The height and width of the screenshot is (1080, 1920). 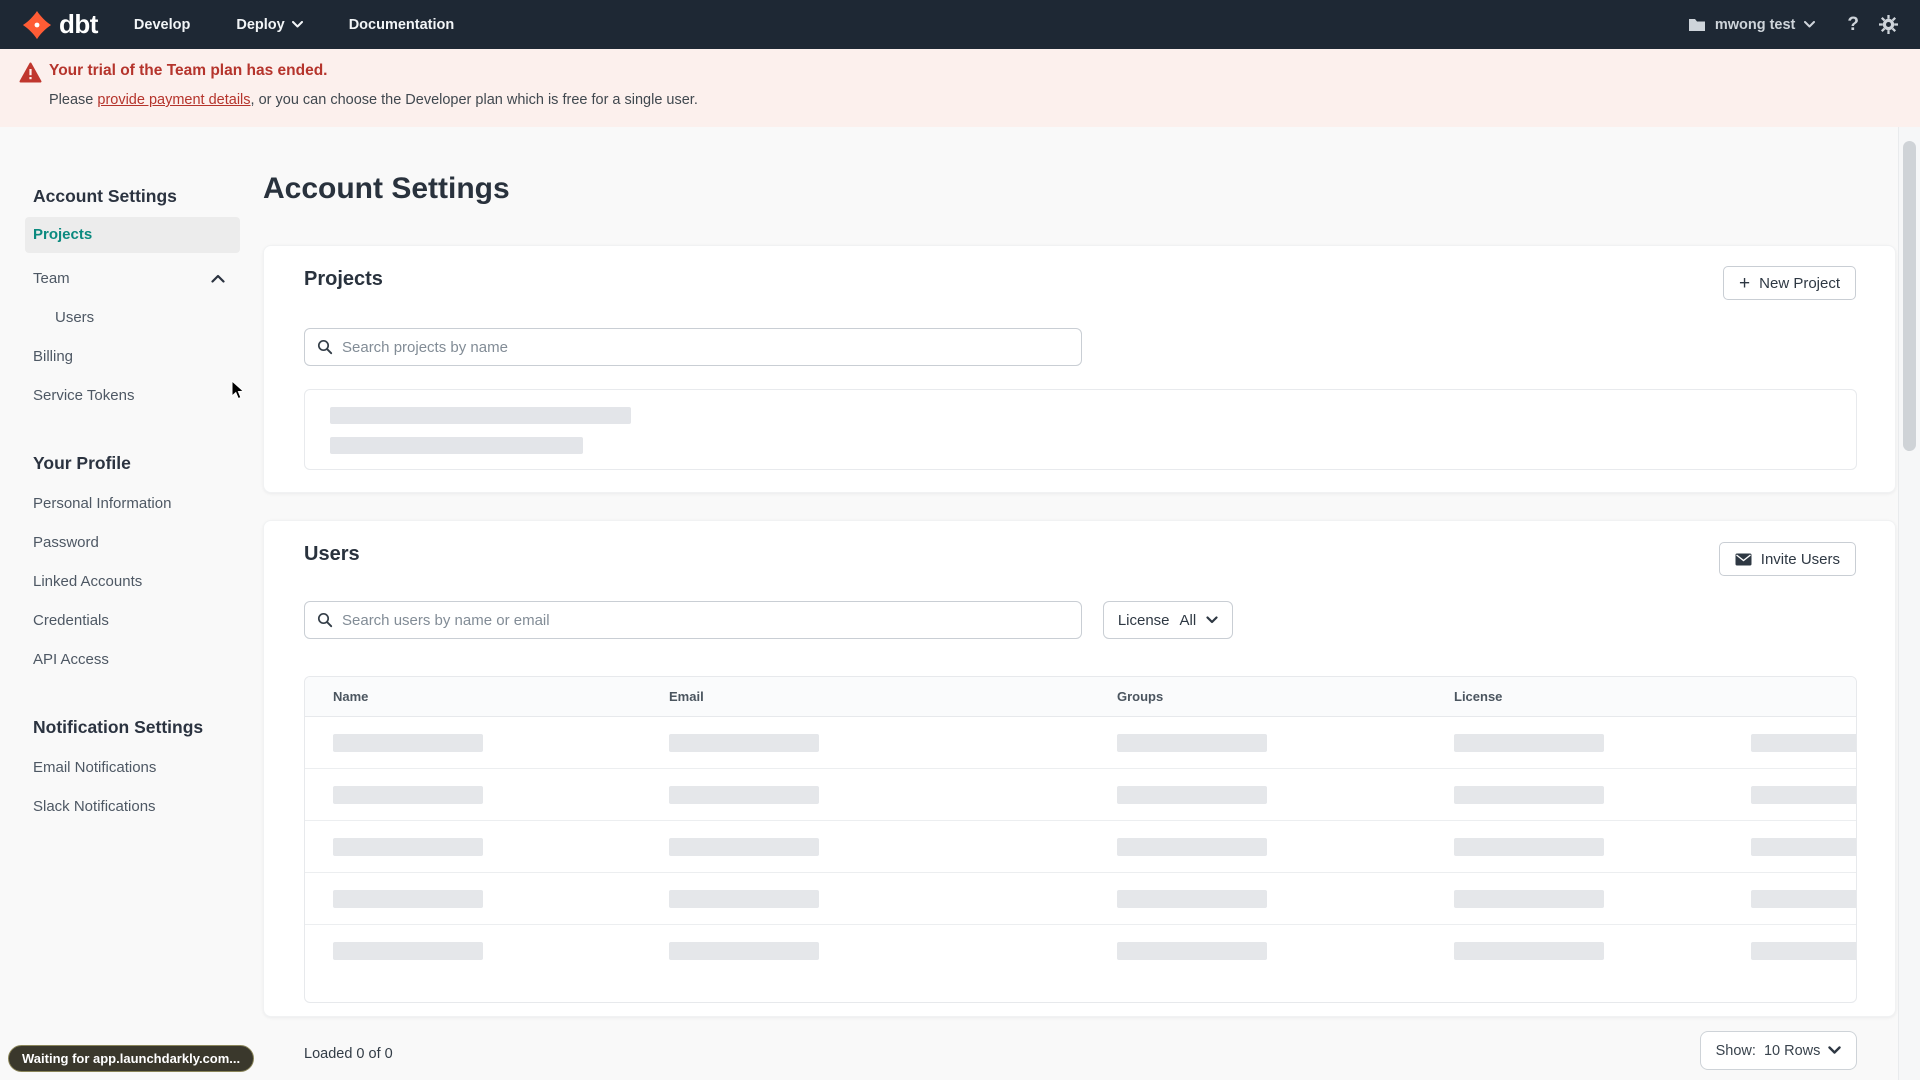 I want to click on users-search, so click(x=693, y=620).